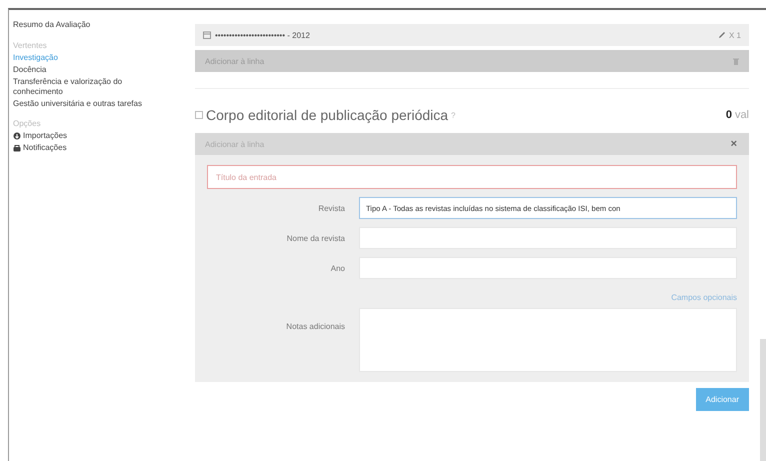 This screenshot has width=766, height=461. What do you see at coordinates (331, 208) in the screenshot?
I see `field-label: Revista` at bounding box center [331, 208].